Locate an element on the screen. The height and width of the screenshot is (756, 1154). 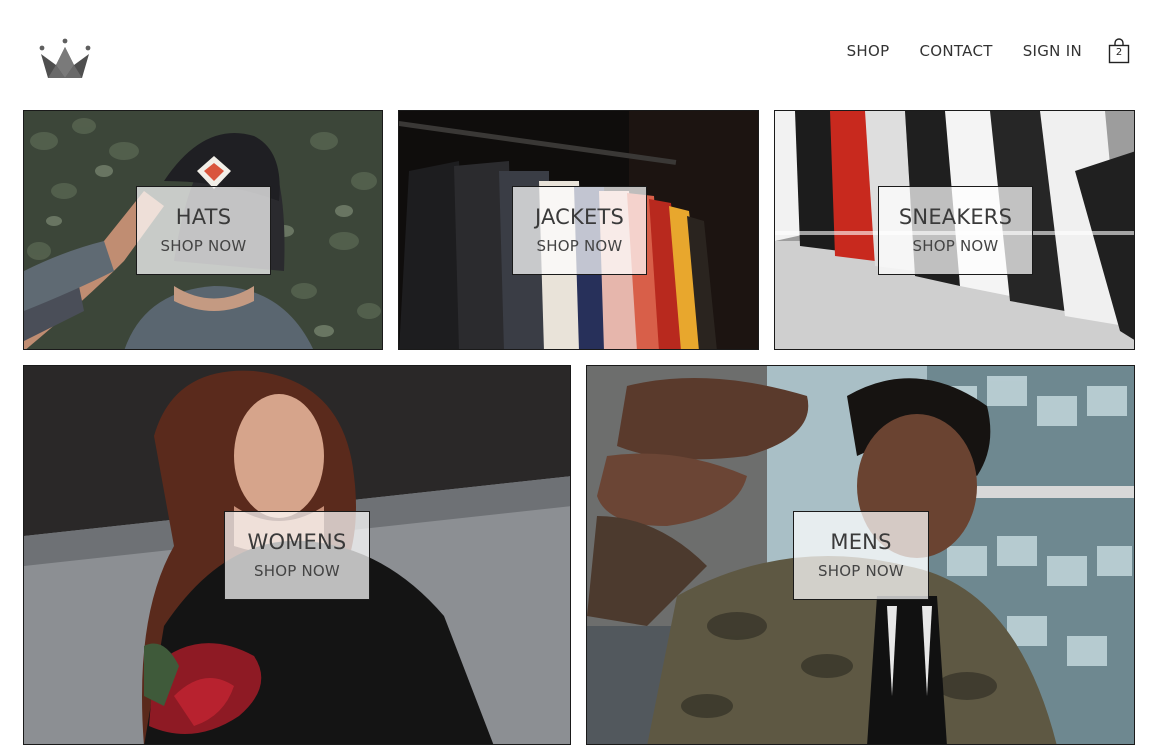
mens-label-box: MENS SHOP NOW is located at coordinates (861, 555).